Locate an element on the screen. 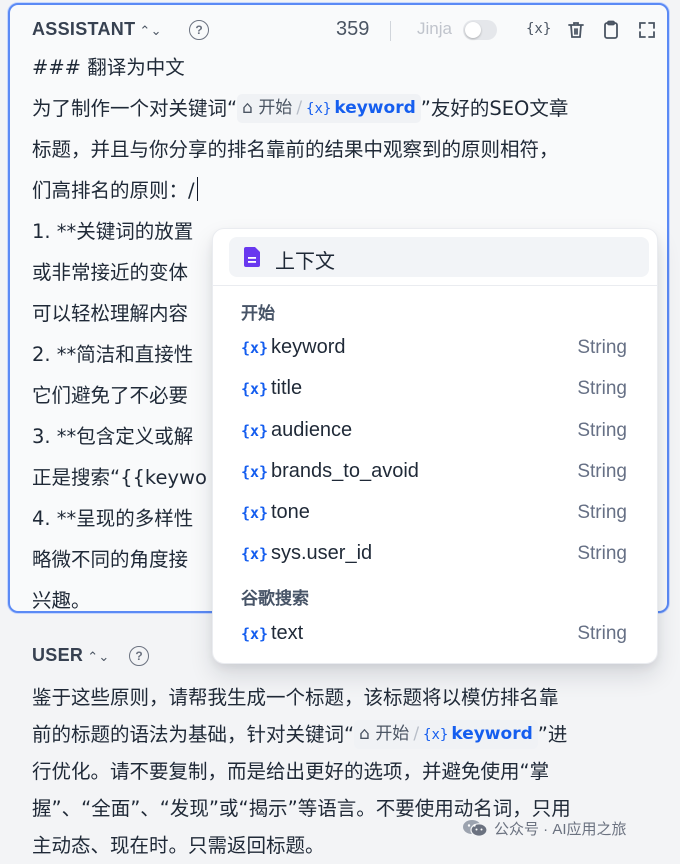  jinja-label: Jinja is located at coordinates (434, 28).